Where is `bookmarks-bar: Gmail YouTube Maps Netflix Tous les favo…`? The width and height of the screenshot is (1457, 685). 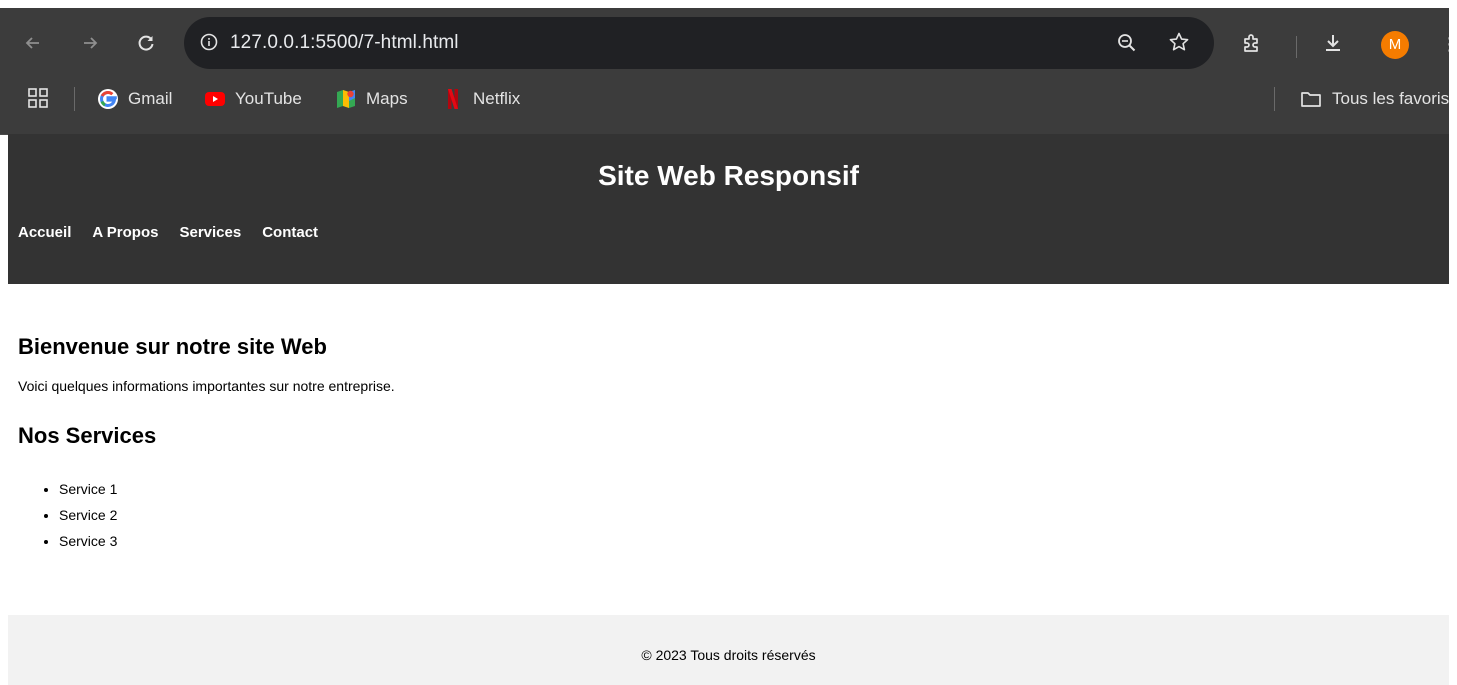
bookmarks-bar: Gmail YouTube Maps Netflix Tous les favo… is located at coordinates (724, 106).